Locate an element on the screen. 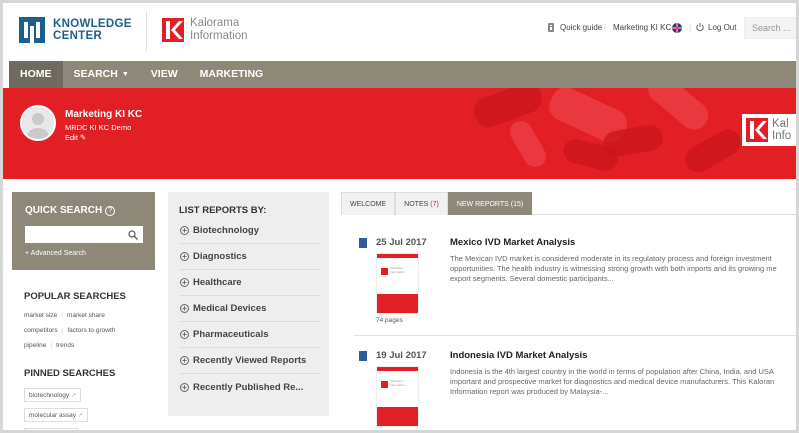 Image resolution: width=799 pixels, height=433 pixels. cover-bottom-band is located at coordinates (397, 416).